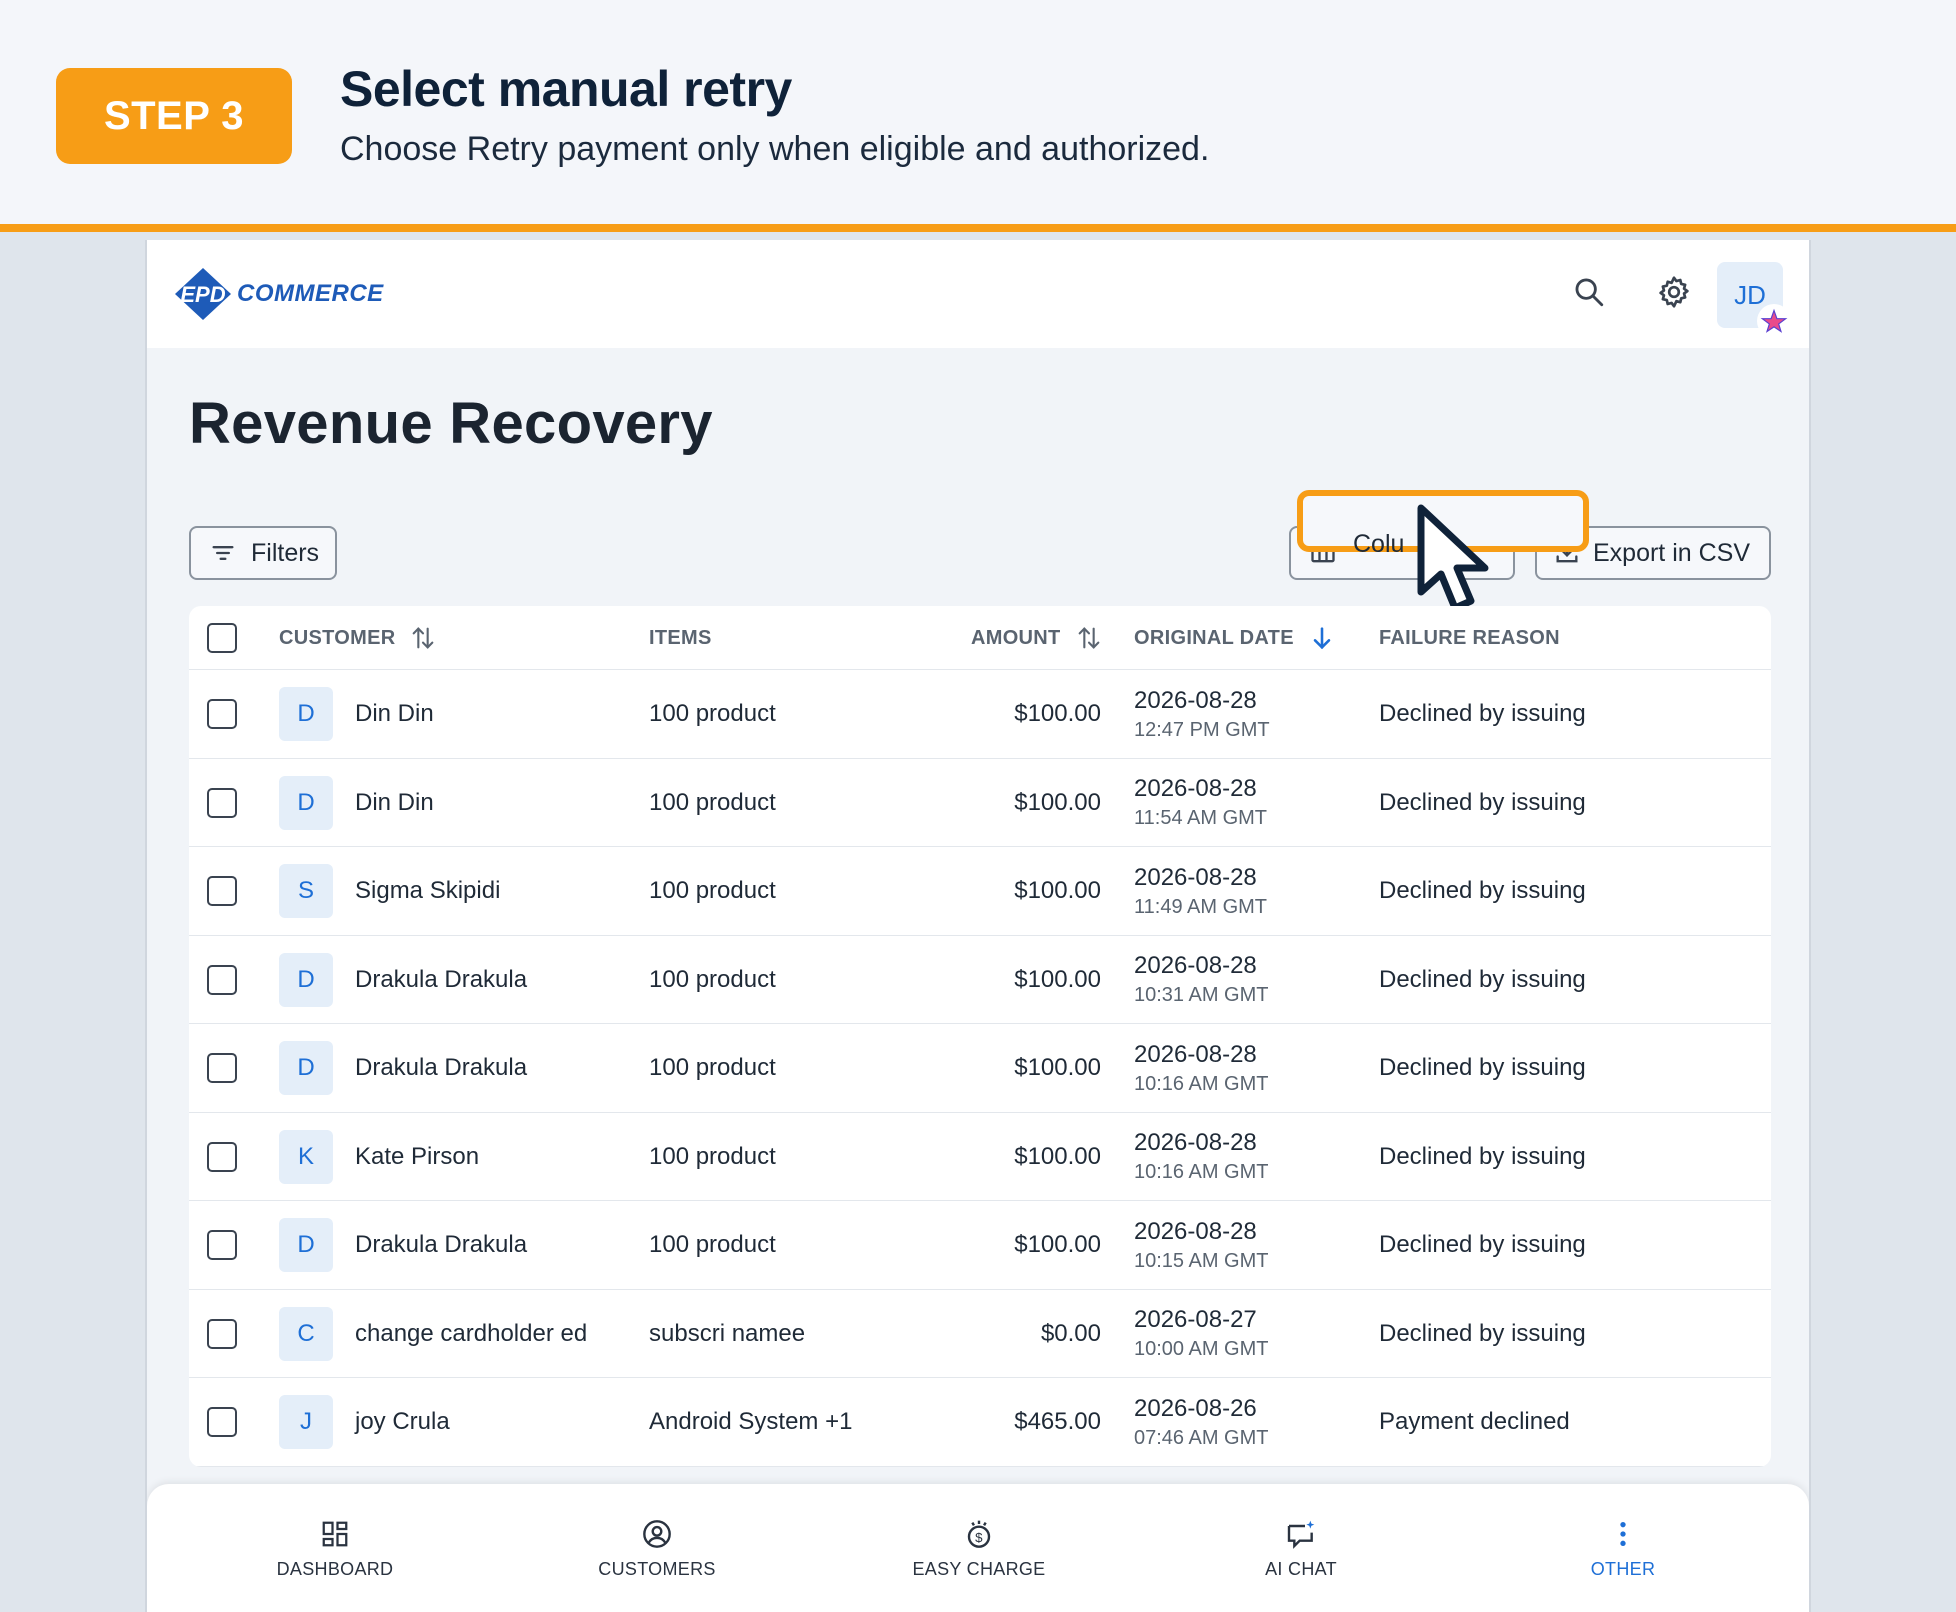  Describe the element at coordinates (1037, 638) in the screenshot. I see `col-amount-header: AMOUNT` at that location.